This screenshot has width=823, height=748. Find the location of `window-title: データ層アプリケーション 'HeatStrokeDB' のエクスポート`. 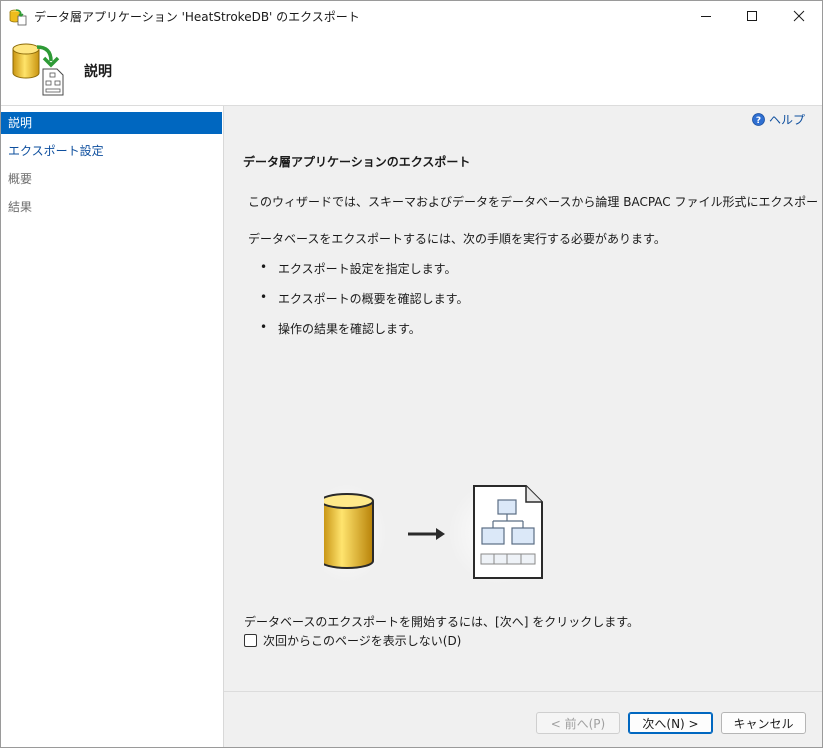

window-title: データ層アプリケーション 'HeatStrokeDB' のエクスポート is located at coordinates (197, 17).